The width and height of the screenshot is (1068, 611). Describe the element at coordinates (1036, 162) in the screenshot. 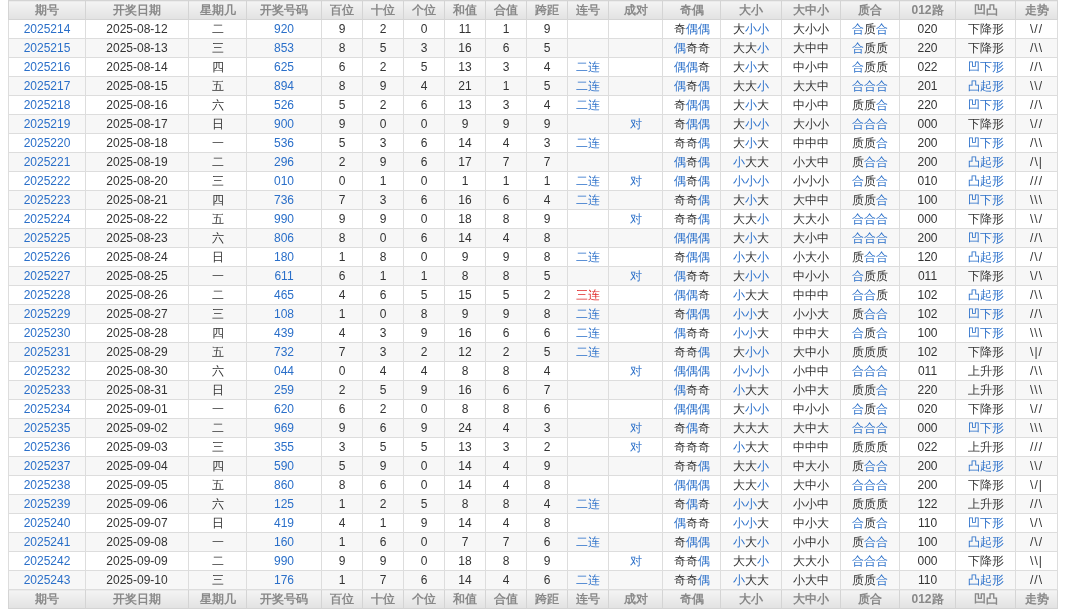

I see `table-cell: /\|` at that location.